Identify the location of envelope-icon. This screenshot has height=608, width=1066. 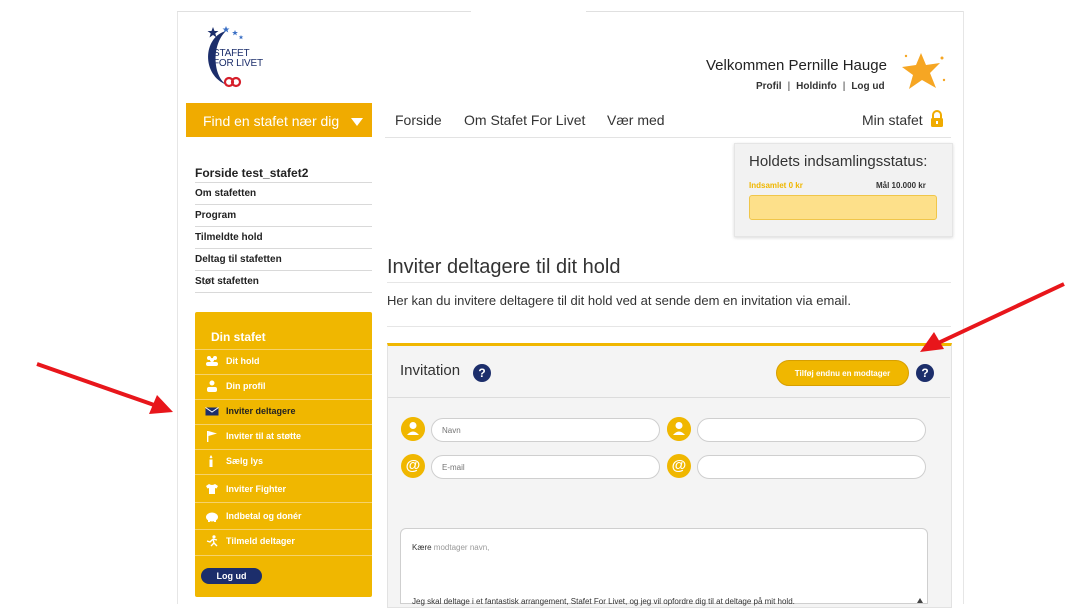
(212, 411).